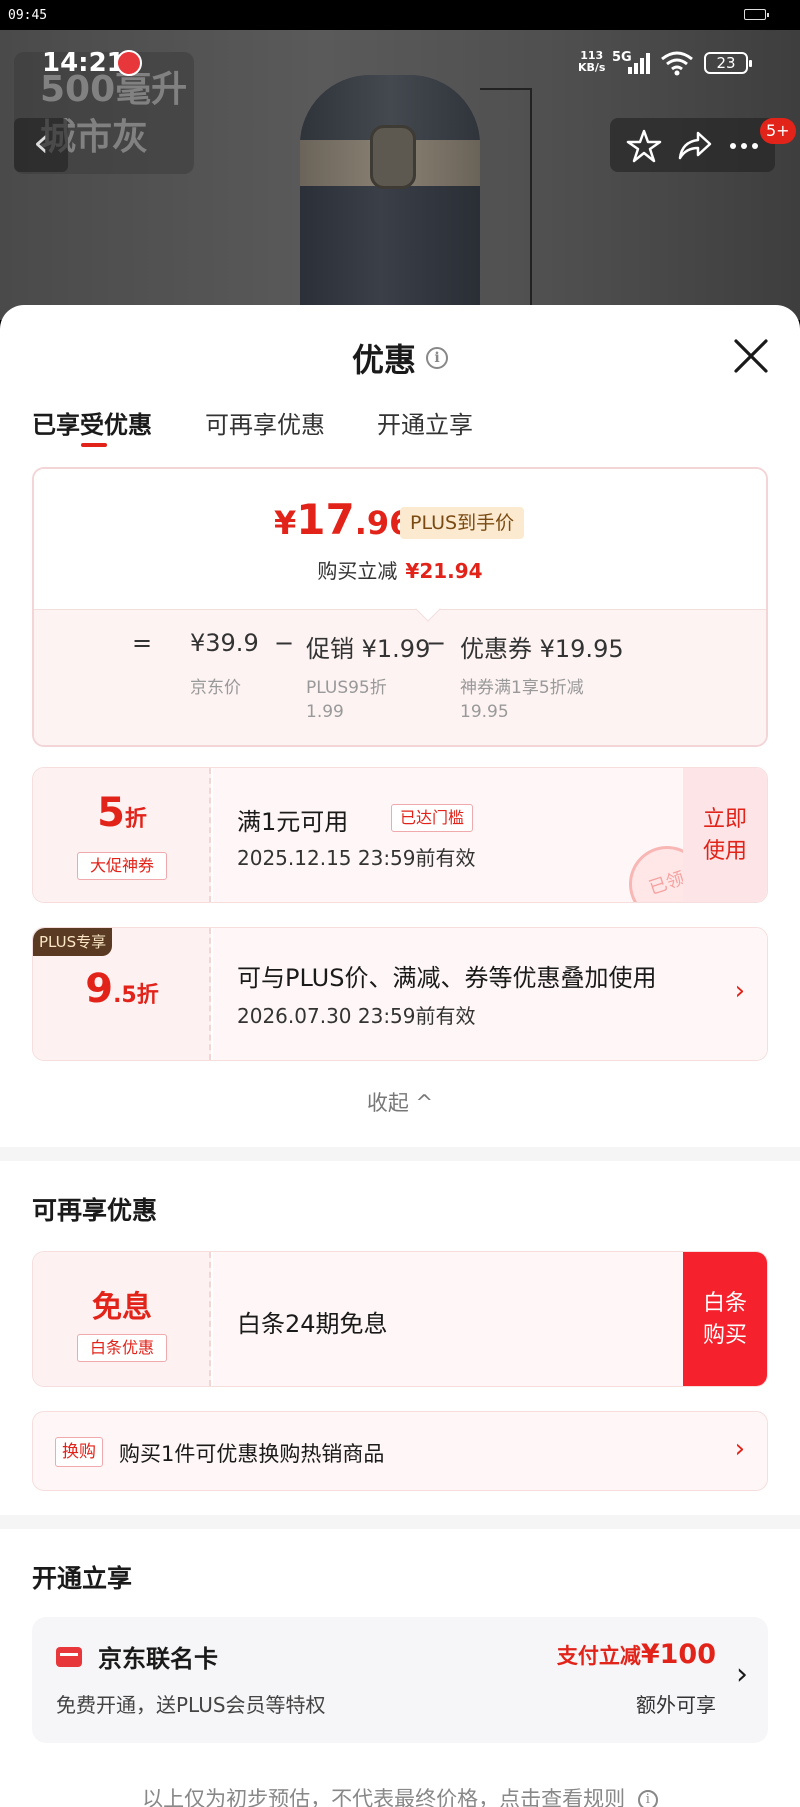 The width and height of the screenshot is (800, 1807). Describe the element at coordinates (644, 146) in the screenshot. I see `star-icon` at that location.